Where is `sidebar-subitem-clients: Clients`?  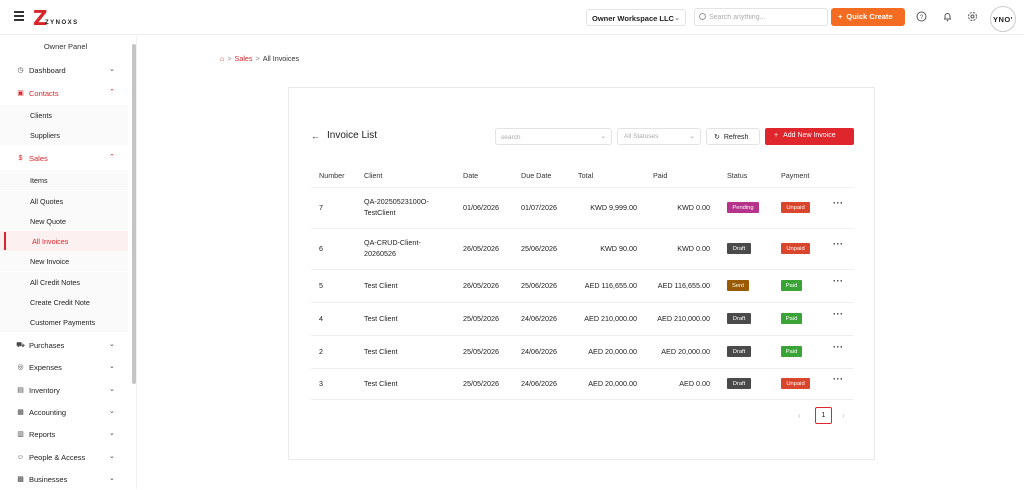
sidebar-subitem-clients: Clients is located at coordinates (64, 115).